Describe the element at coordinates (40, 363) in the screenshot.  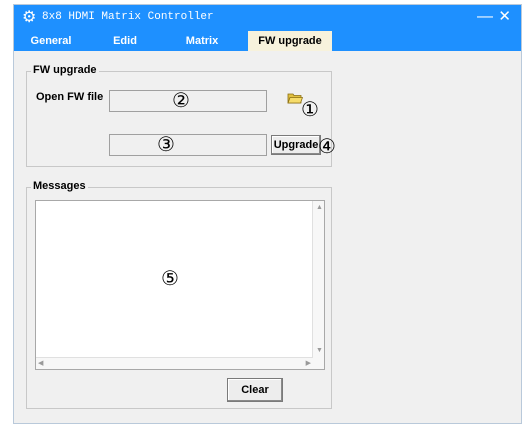
I see `scroll-left-icon: ◀` at that location.